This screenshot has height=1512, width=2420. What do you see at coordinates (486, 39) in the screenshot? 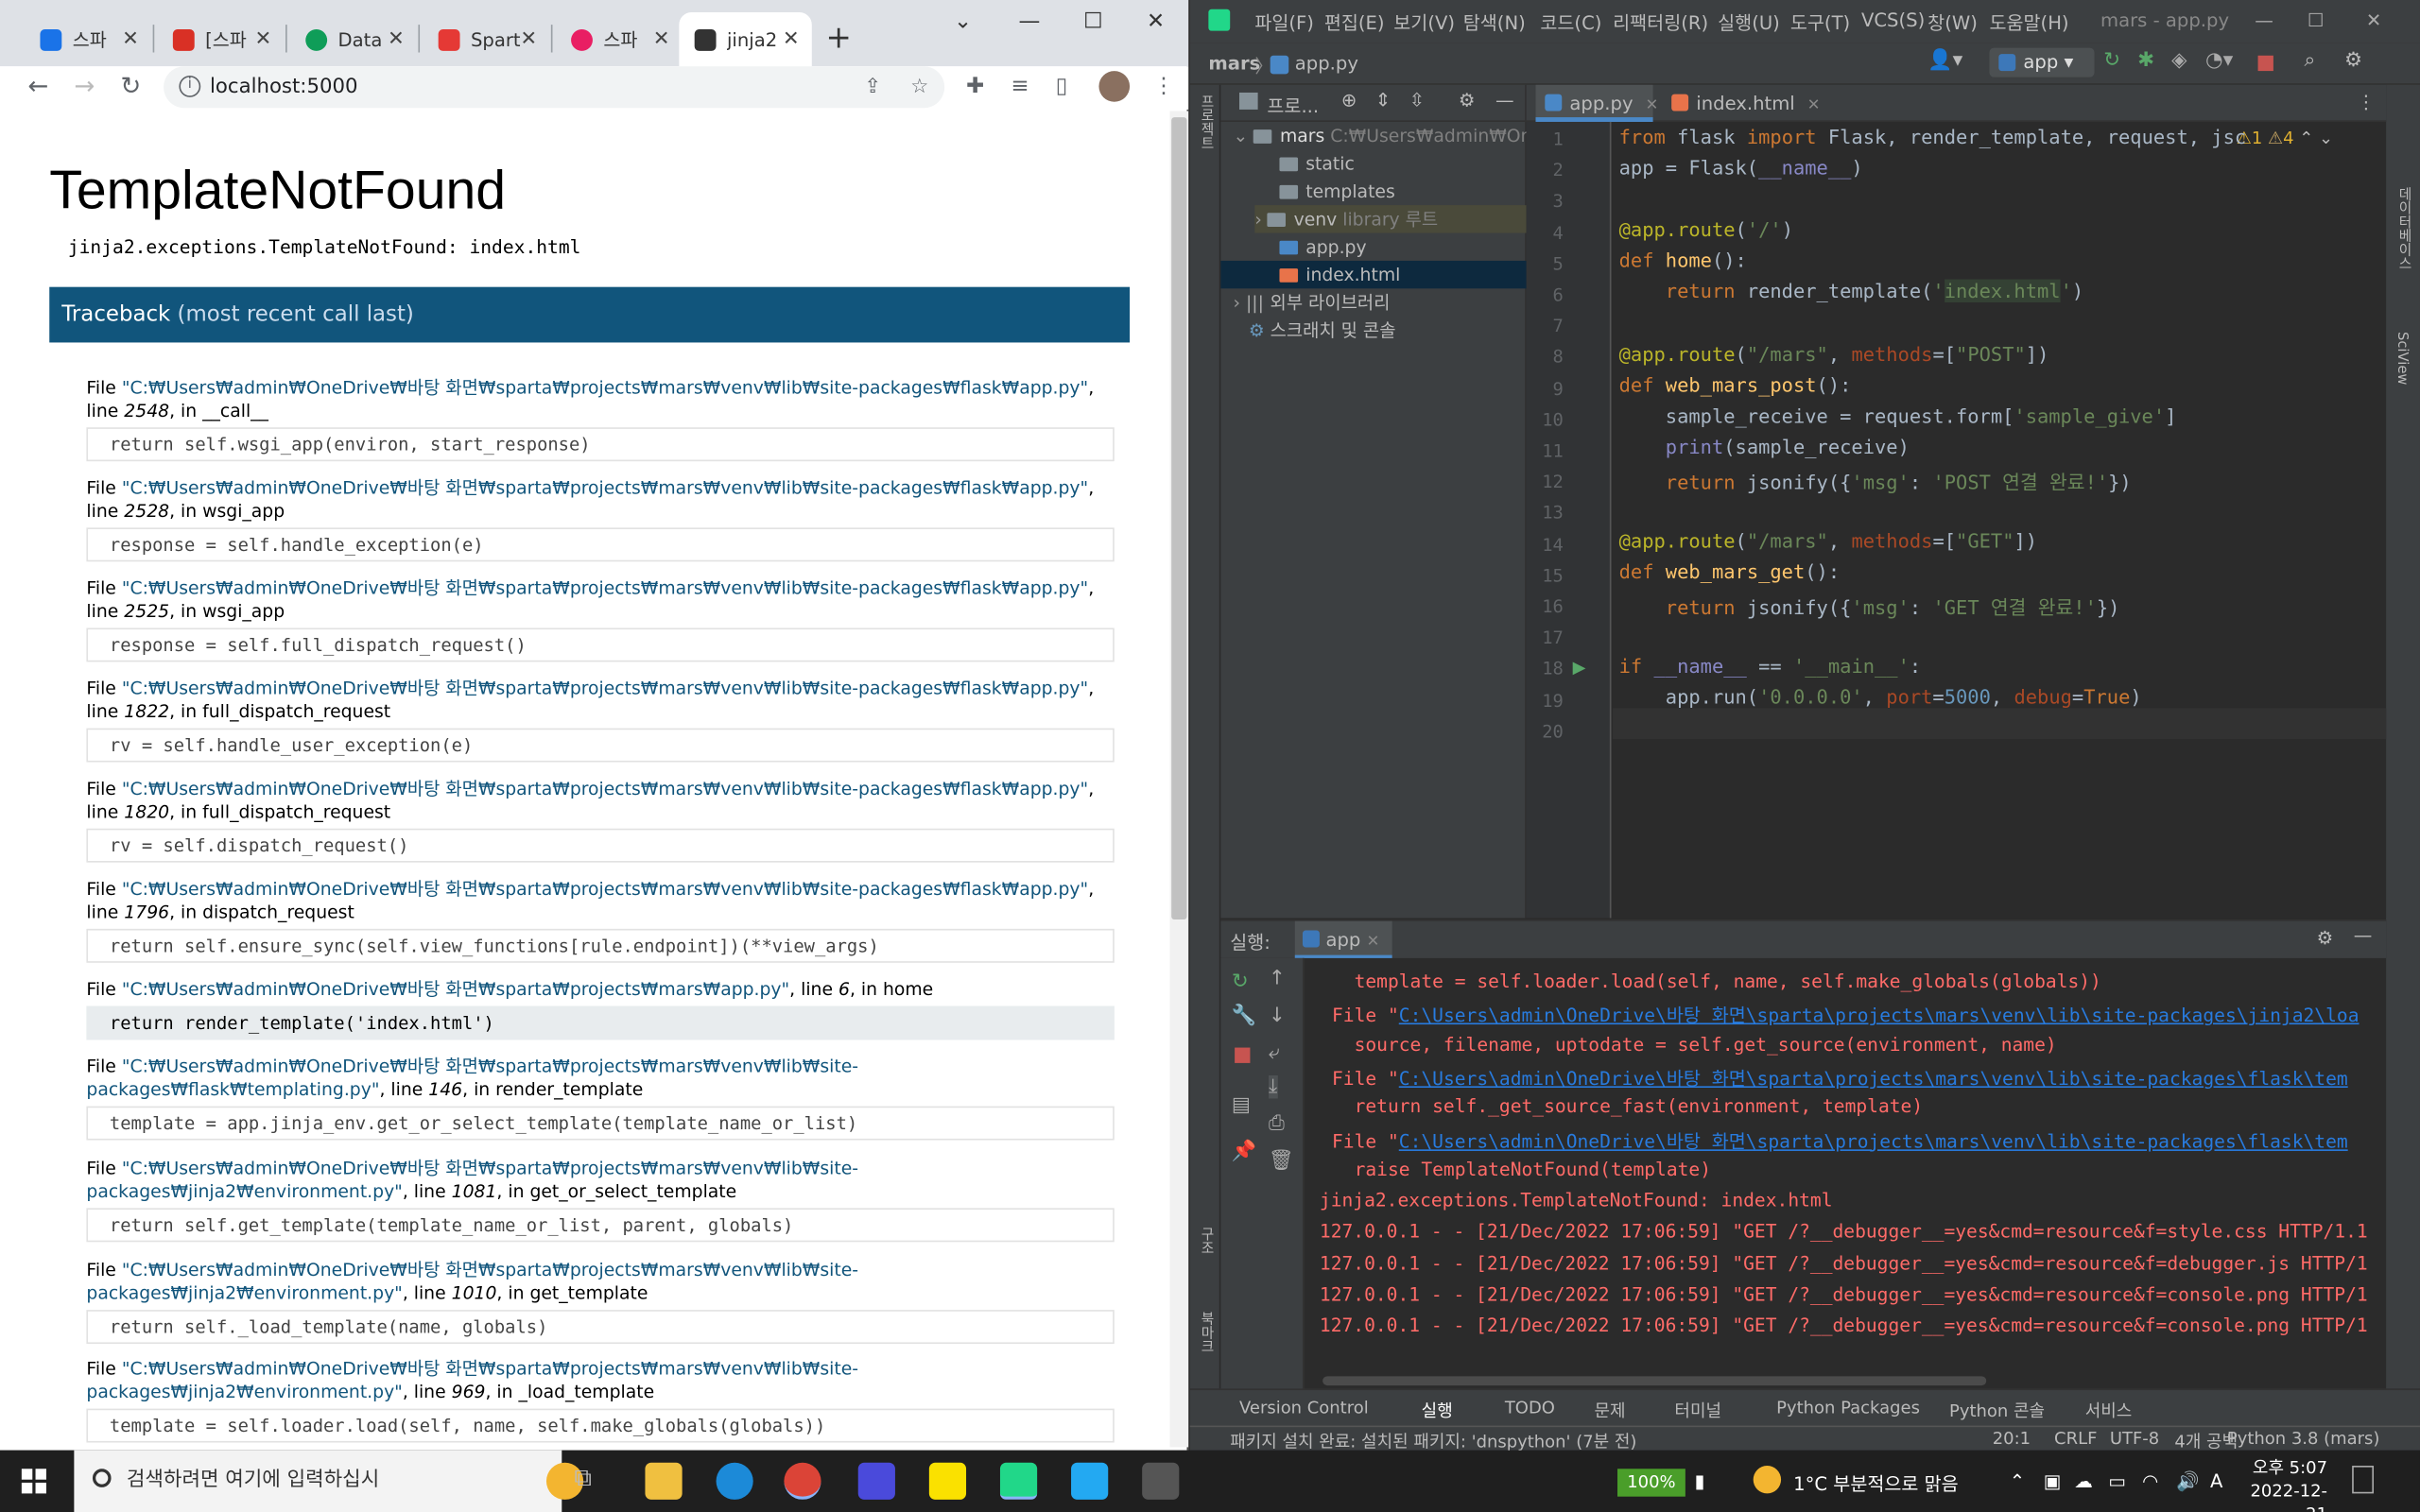
I see `browser-tab: Spart ✕` at bounding box center [486, 39].